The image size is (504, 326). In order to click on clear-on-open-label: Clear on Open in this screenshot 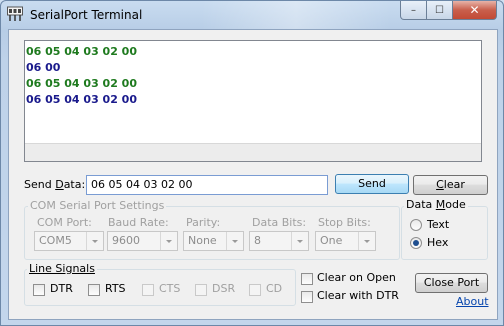, I will do `click(356, 277)`.